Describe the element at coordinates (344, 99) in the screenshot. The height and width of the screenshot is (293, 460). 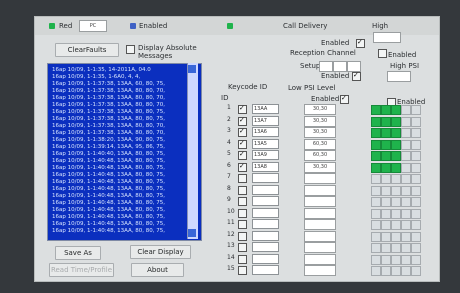
I see `enabled-low-psi-checkbox` at that location.